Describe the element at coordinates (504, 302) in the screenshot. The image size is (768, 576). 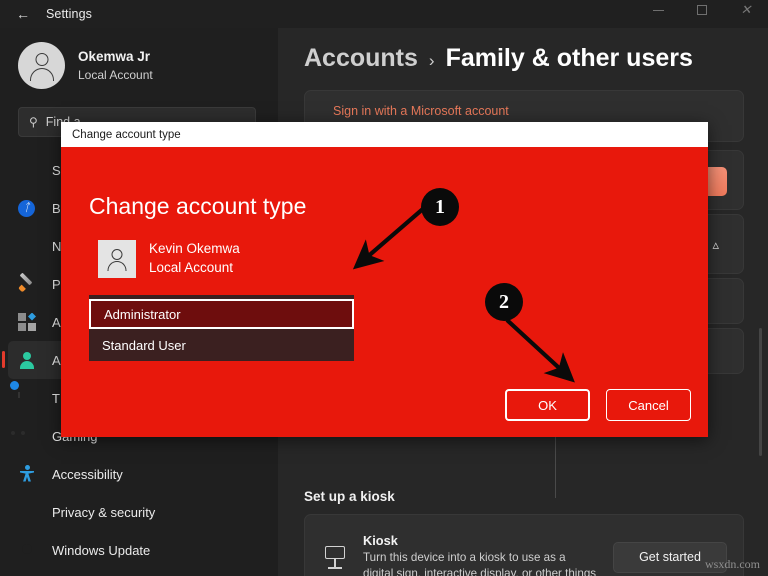
I see `annotation-badge-2: 2` at that location.